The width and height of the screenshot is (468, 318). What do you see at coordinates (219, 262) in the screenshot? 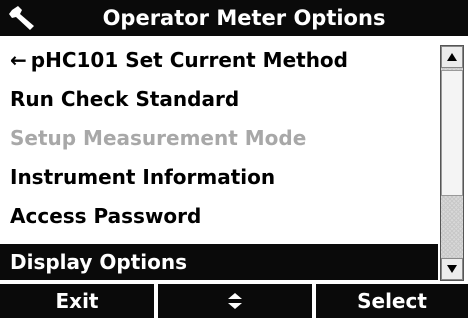
I see `menu-item-display-options: Display Options` at bounding box center [219, 262].